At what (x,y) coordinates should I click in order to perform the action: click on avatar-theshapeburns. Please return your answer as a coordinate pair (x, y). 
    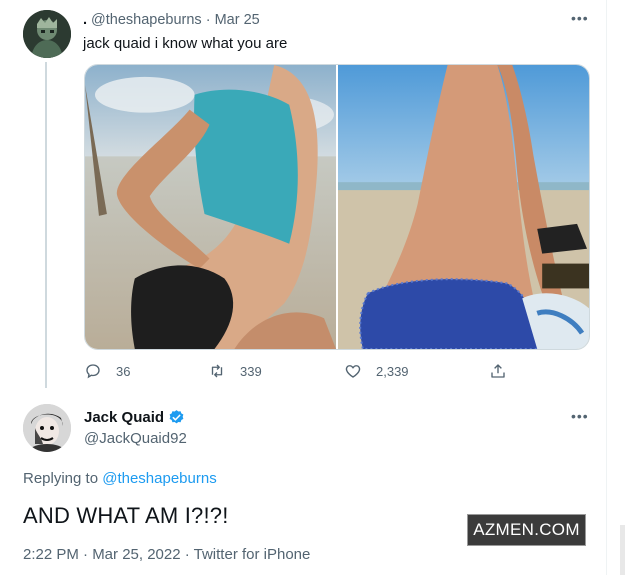
    Looking at the image, I should click on (47, 34).